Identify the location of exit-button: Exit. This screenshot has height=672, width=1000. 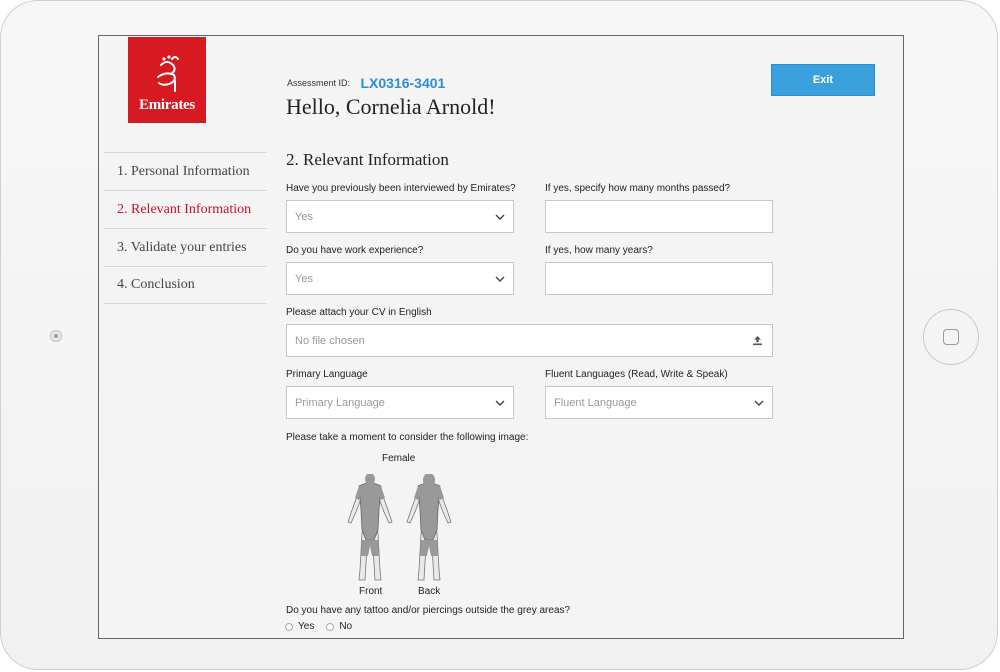
(823, 80).